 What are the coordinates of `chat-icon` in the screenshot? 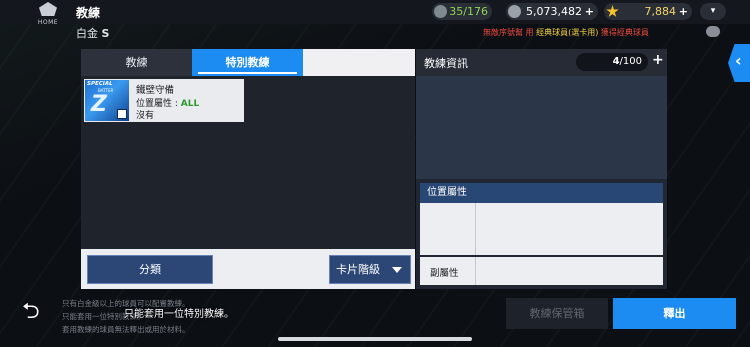 It's located at (713, 31).